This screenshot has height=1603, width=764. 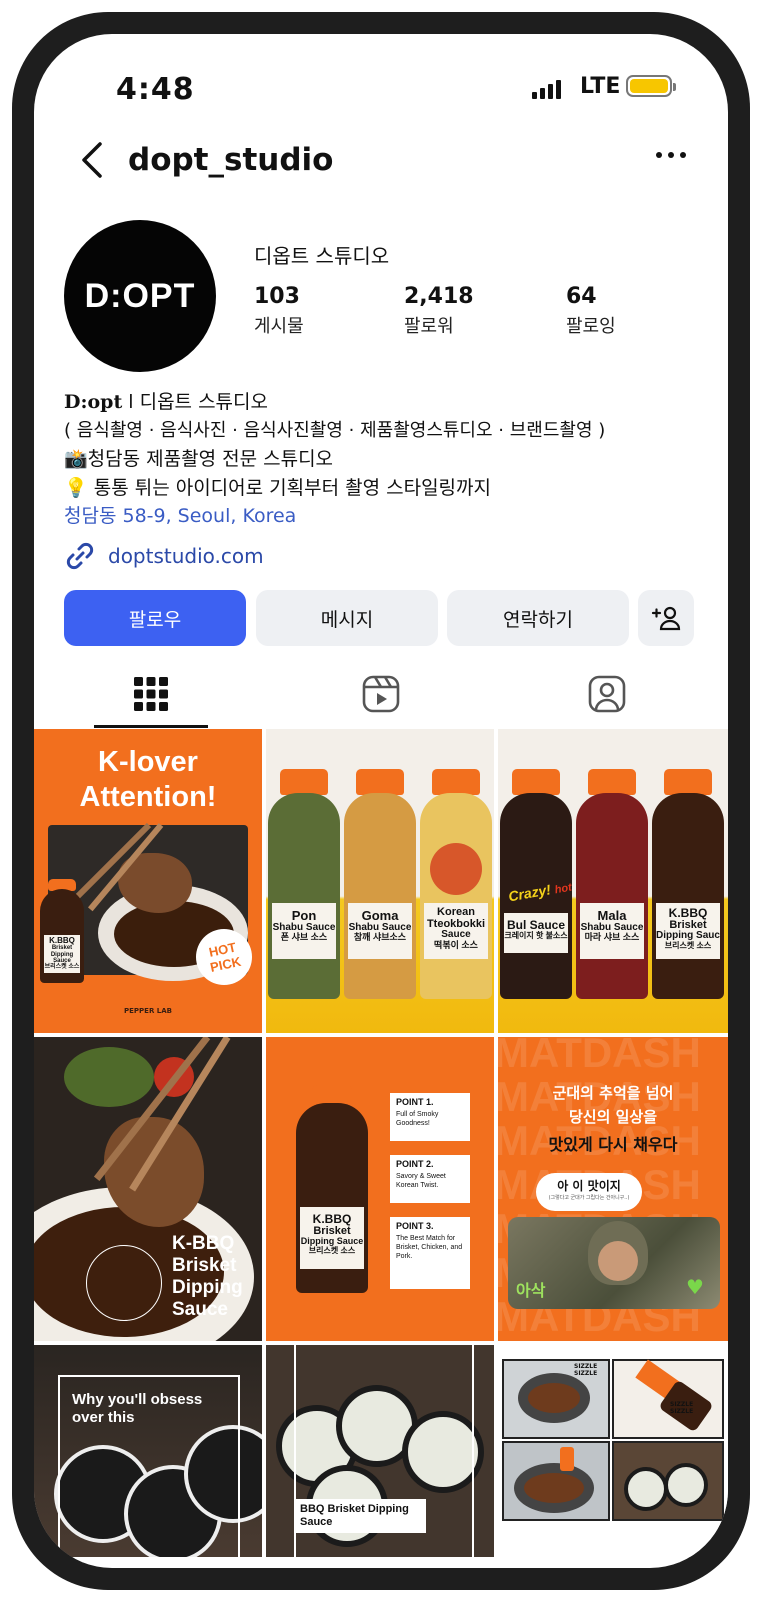 I want to click on link-icon, so click(x=80, y=556).